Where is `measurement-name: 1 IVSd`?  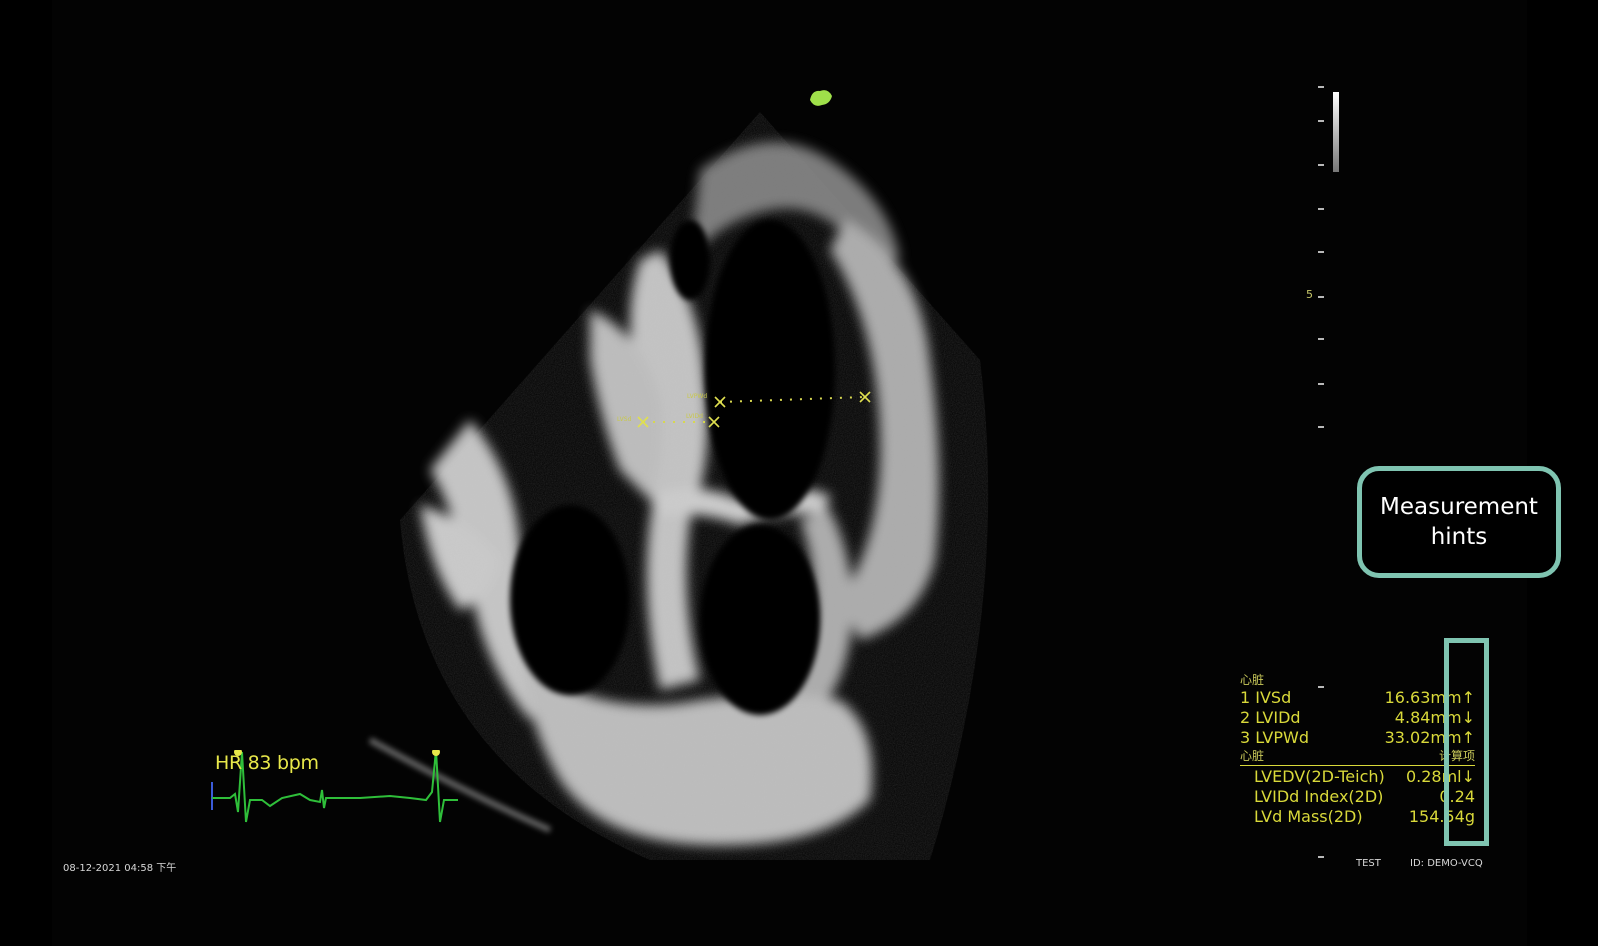 measurement-name: 1 IVSd is located at coordinates (1266, 697).